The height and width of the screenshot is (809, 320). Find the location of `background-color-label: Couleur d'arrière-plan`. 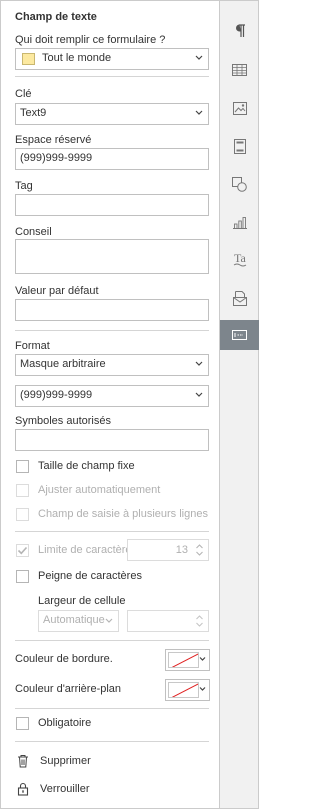

background-color-label: Couleur d'arrière-plan is located at coordinates (68, 689).